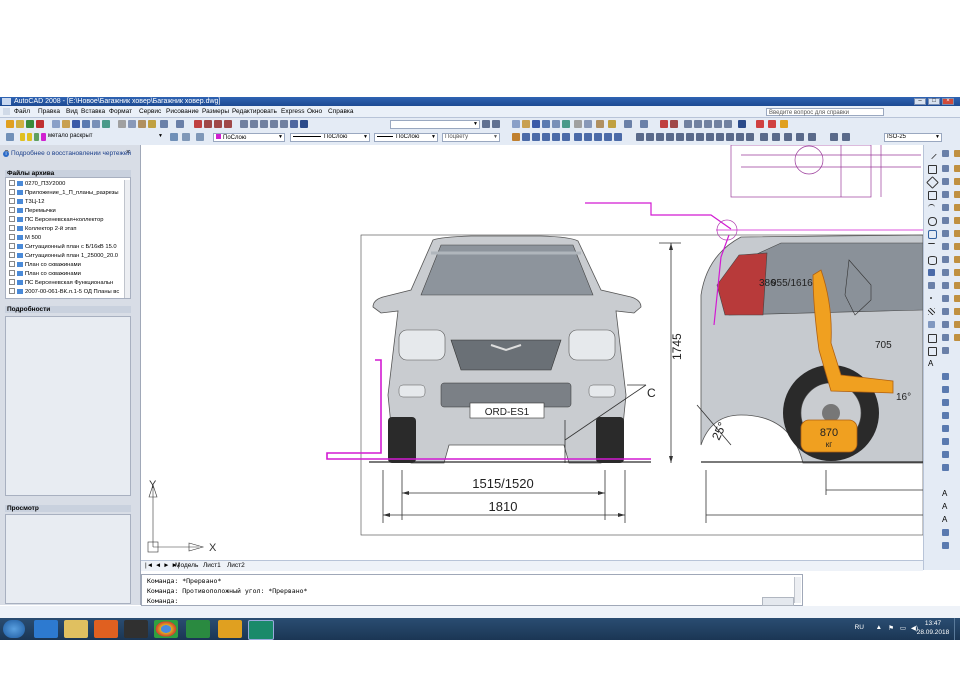 This screenshot has width=960, height=679. Describe the element at coordinates (208, 124) in the screenshot. I see `zoom-realtime-icon` at that location.